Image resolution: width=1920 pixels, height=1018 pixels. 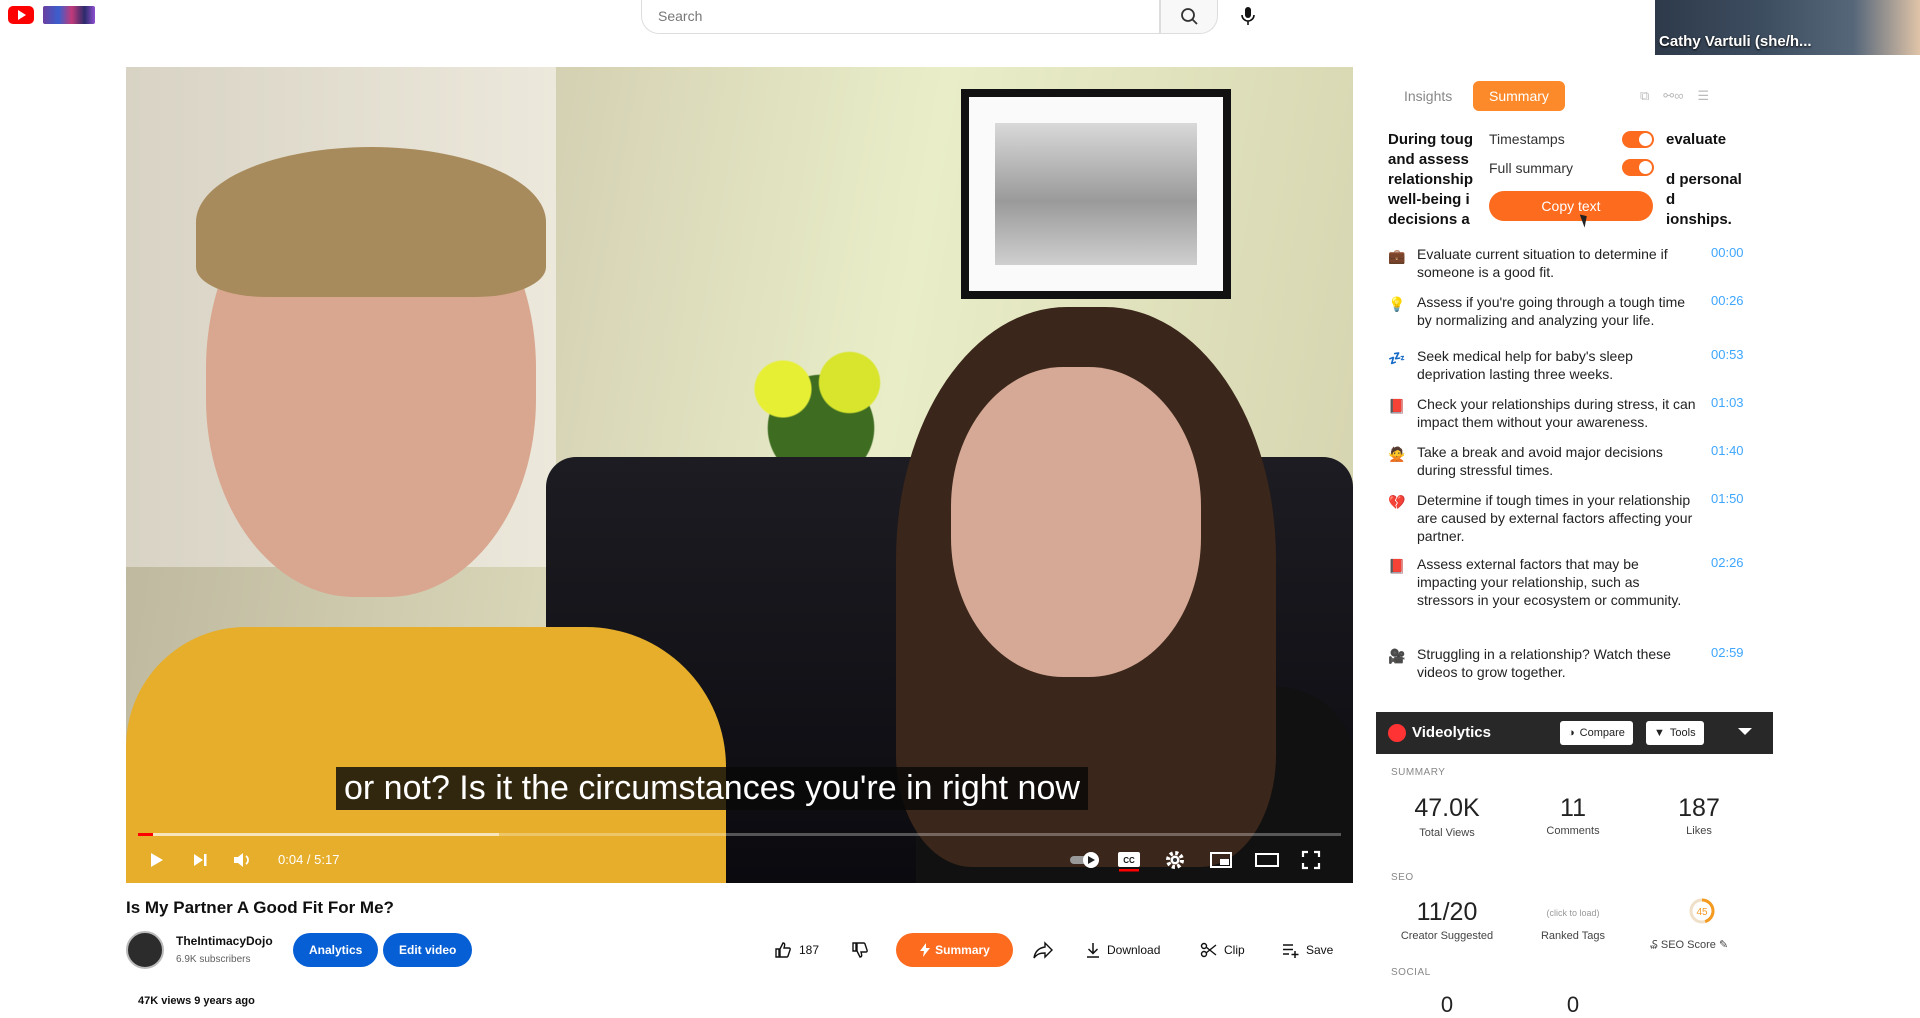 I want to click on miniplayer-button, so click(x=1221, y=860).